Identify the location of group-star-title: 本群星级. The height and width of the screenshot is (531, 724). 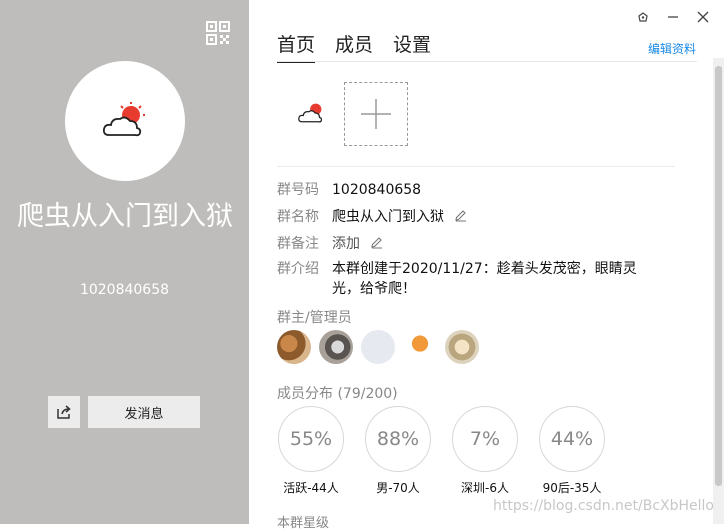
(303, 523).